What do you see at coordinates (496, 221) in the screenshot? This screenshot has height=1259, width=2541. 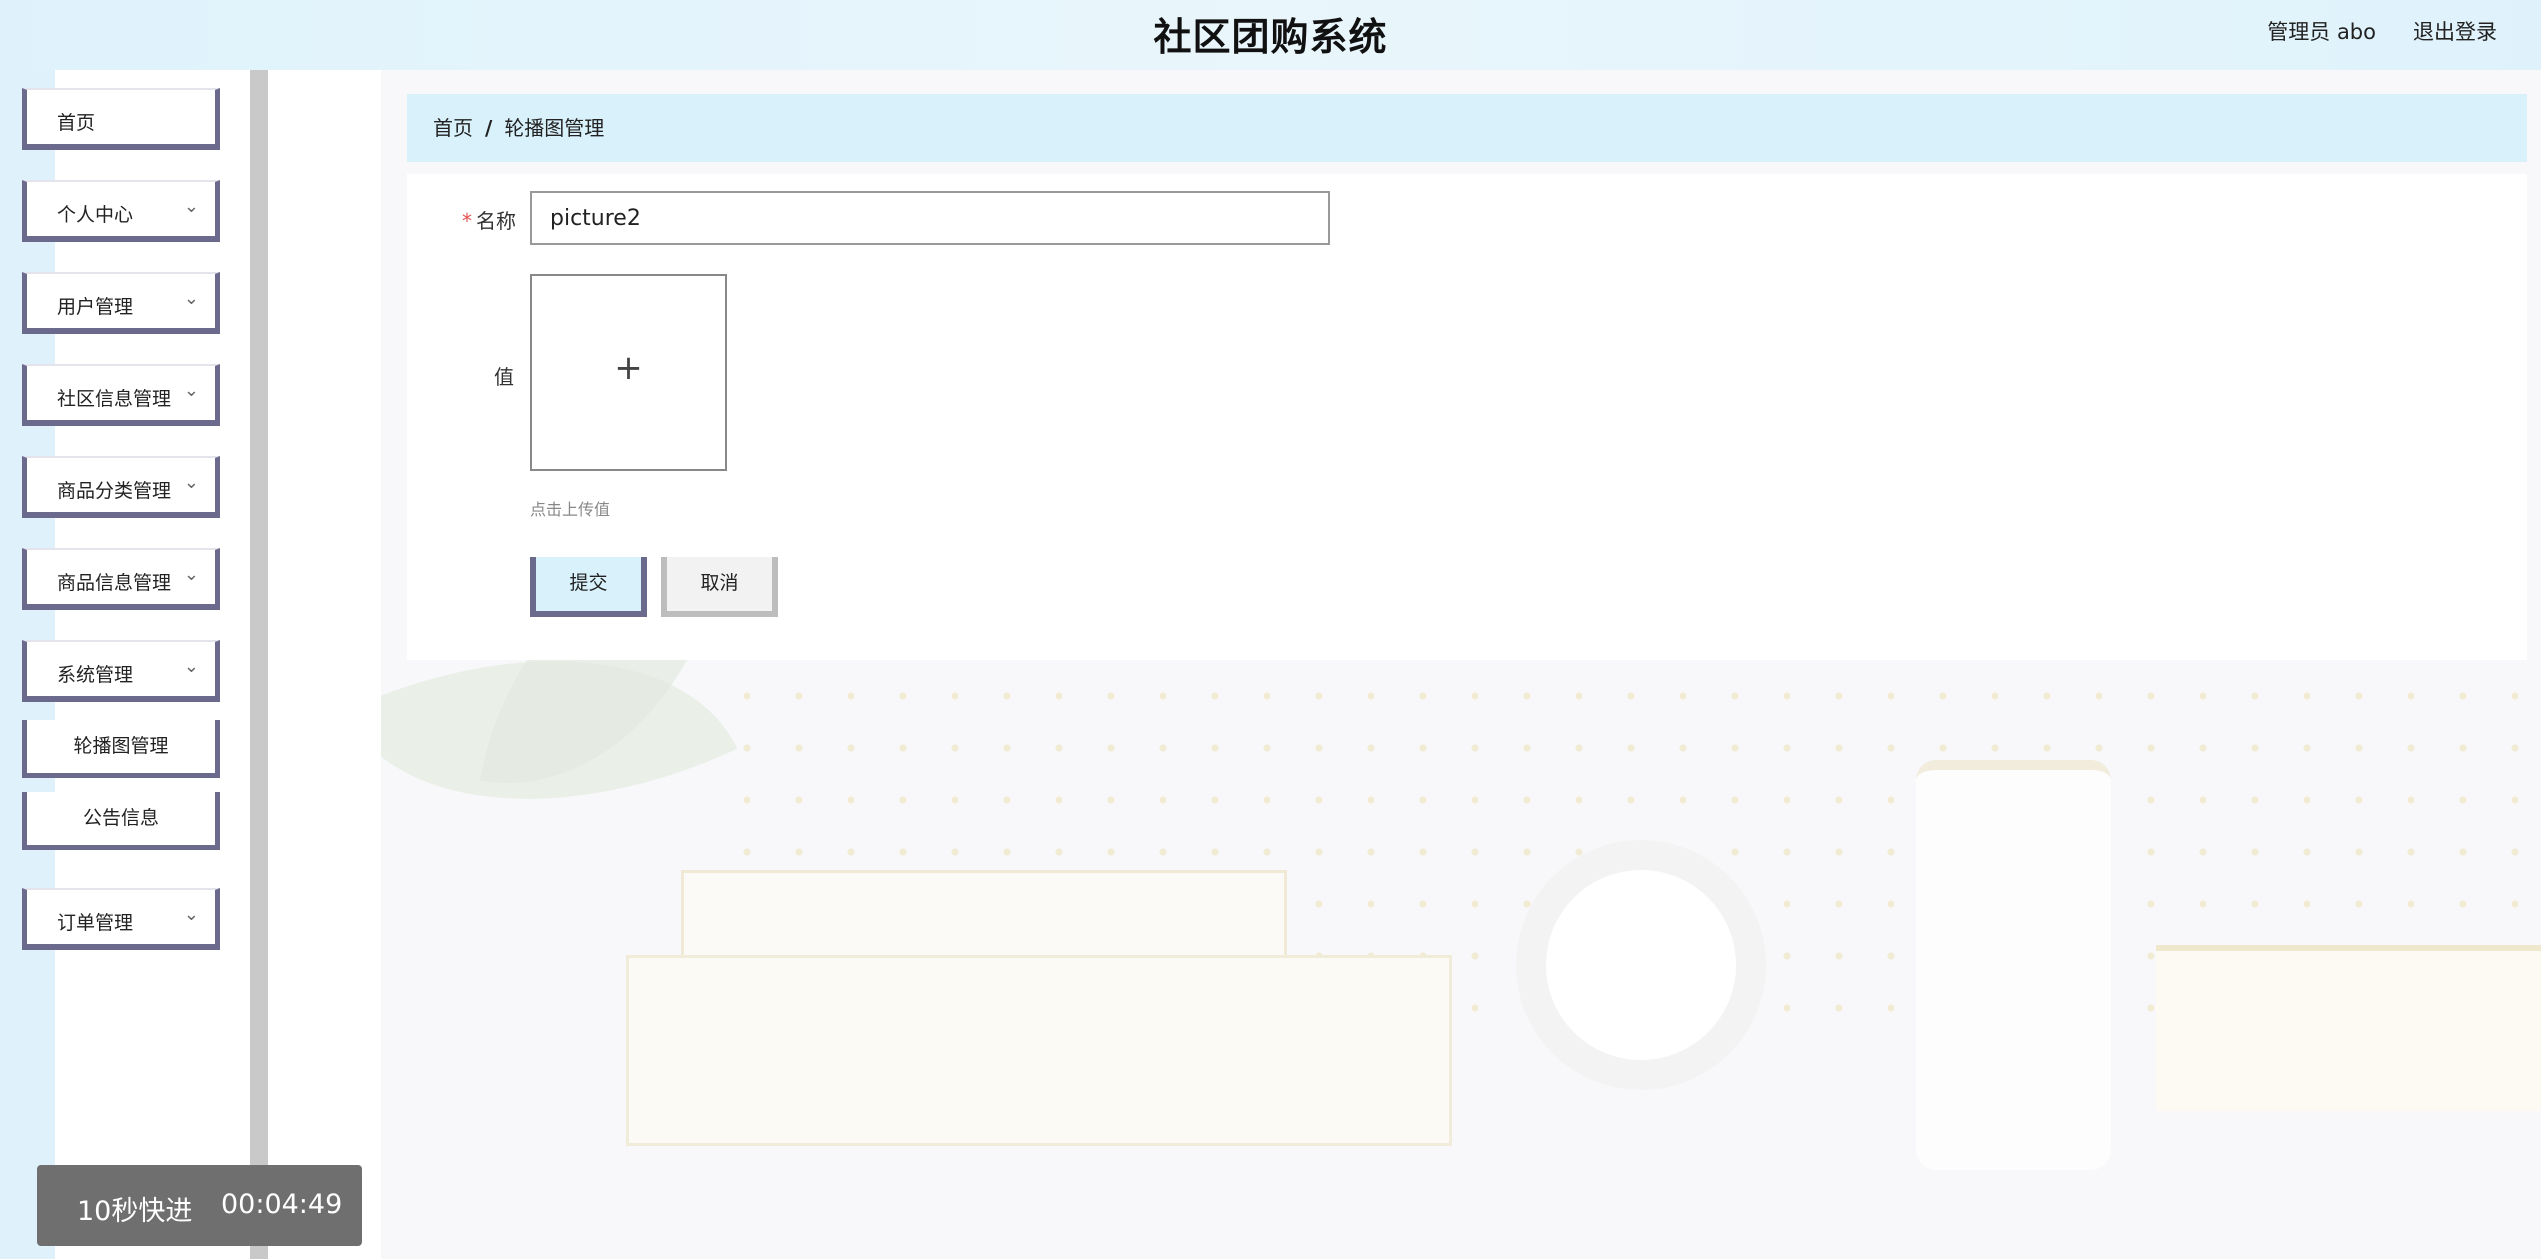 I see `name-label-text: 名称` at bounding box center [496, 221].